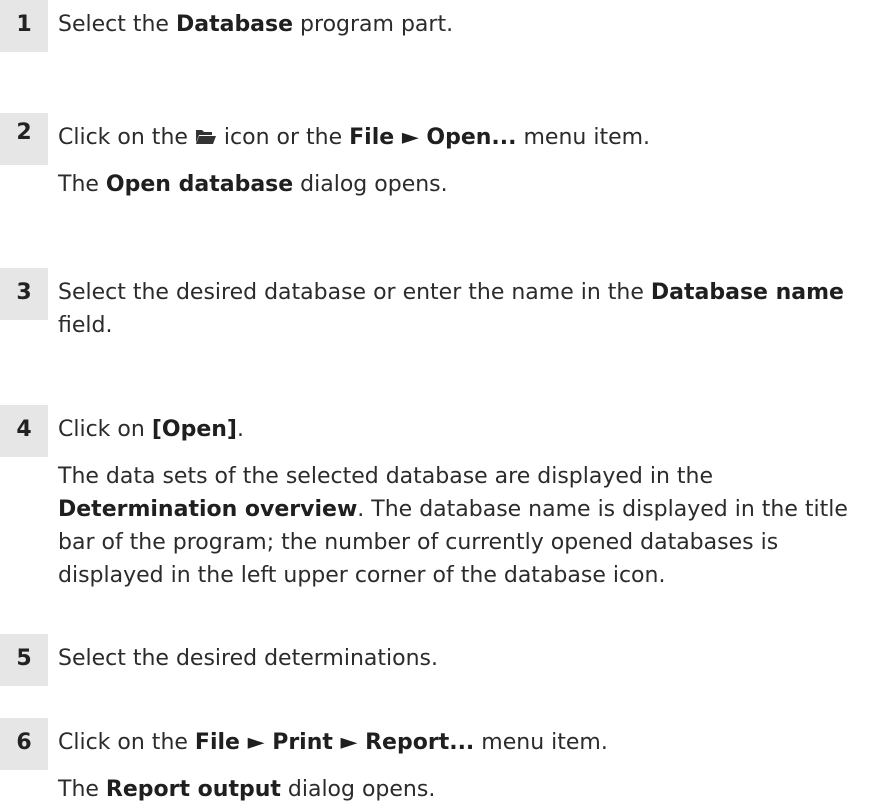 The width and height of the screenshot is (884, 806). I want to click on text-run: Select the desired determinations., so click(248, 658).